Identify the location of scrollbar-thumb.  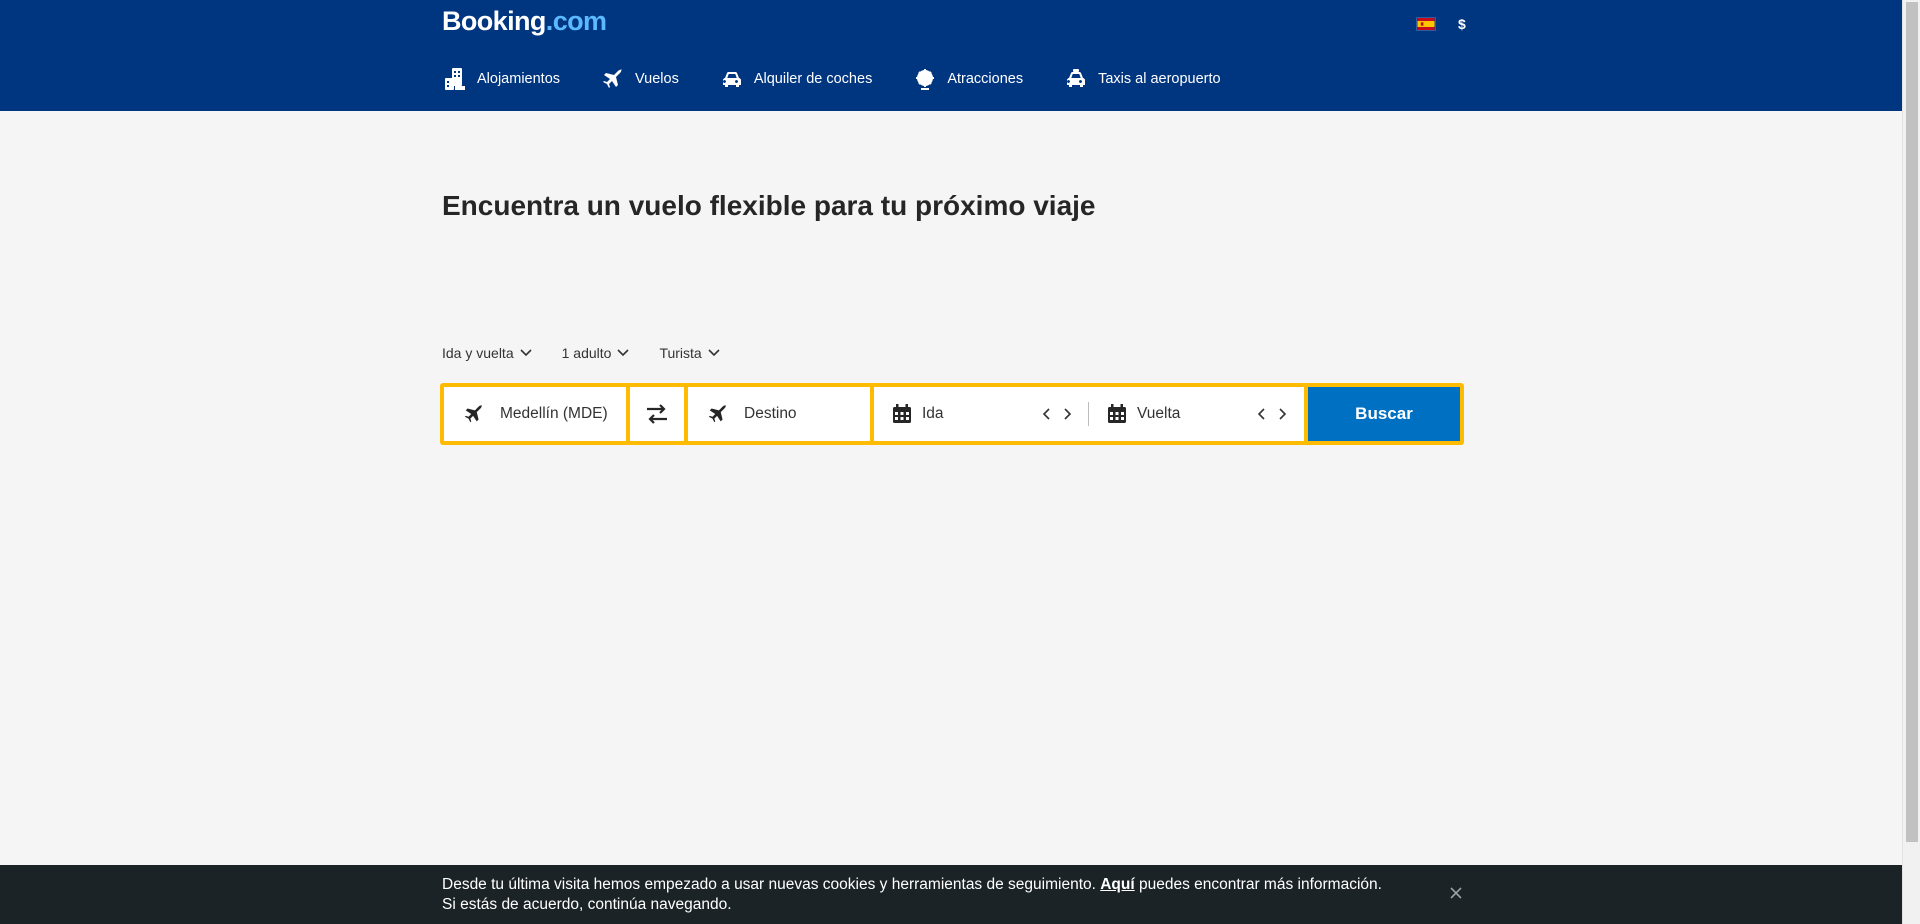
(1912, 422).